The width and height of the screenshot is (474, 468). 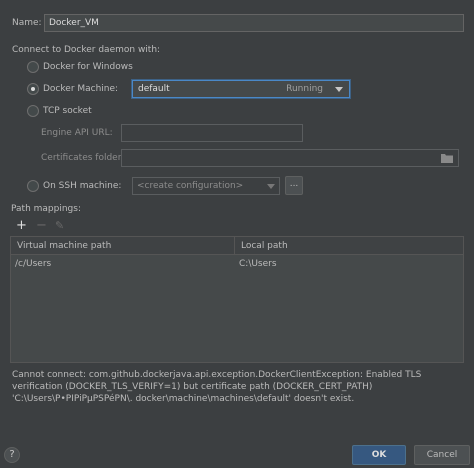 I want to click on column-header-vm-path: Virtual machine path, so click(x=123, y=246).